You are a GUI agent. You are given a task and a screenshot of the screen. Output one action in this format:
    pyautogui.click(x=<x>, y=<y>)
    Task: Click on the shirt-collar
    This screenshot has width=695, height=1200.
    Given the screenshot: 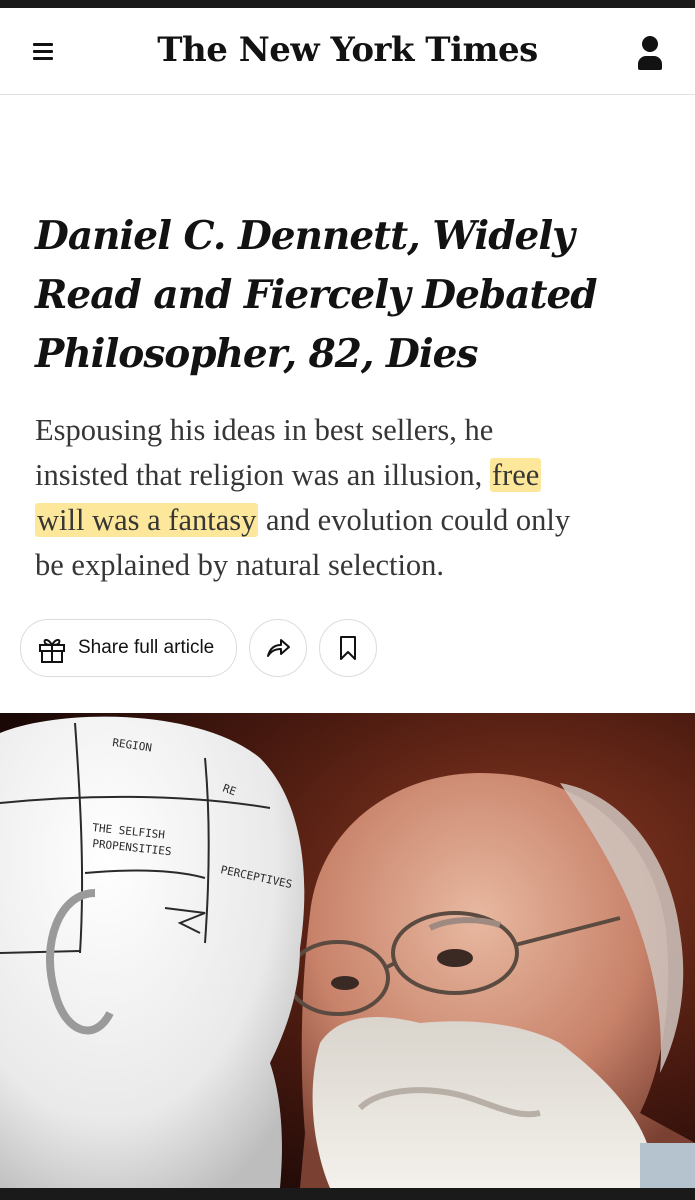 What is the action you would take?
    pyautogui.click(x=667, y=1165)
    